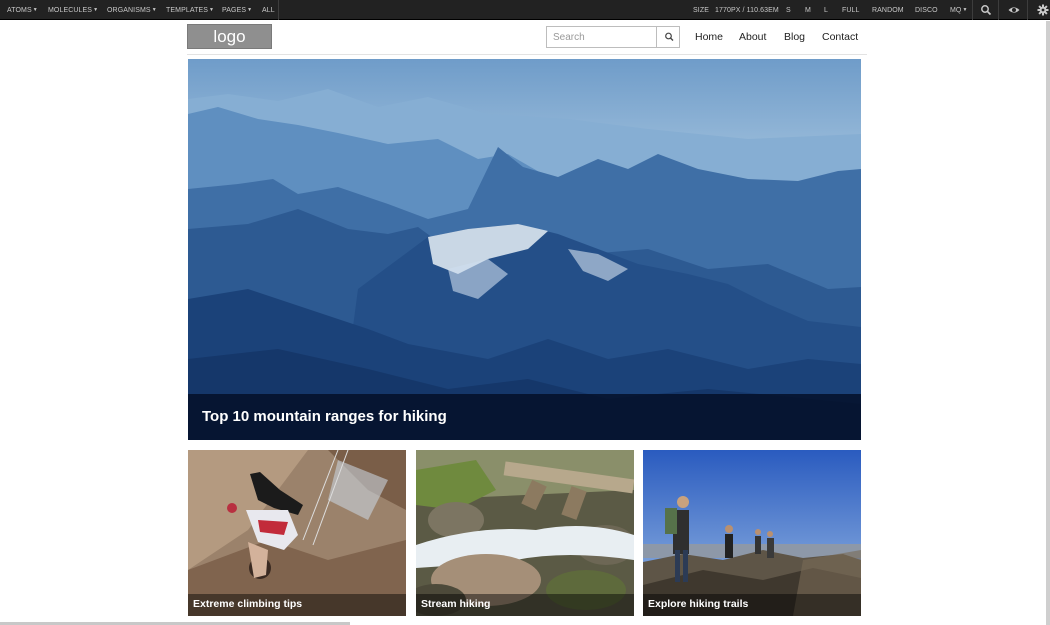  Describe the element at coordinates (752, 605) in the screenshot. I see `card-caption: Explore hiking trails` at that location.